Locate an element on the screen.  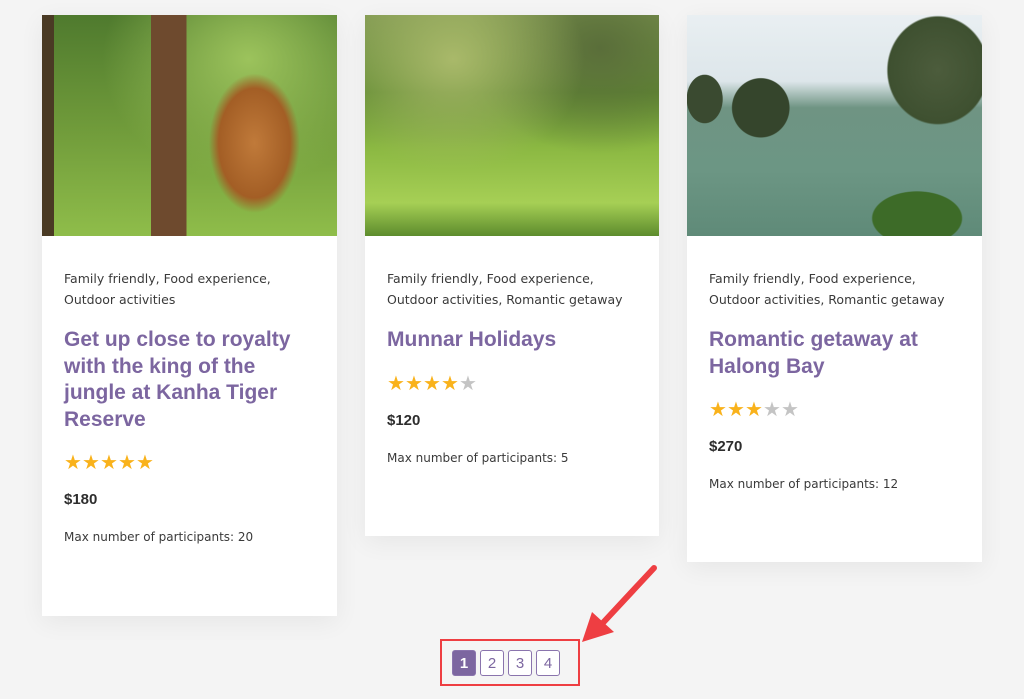
tour-price: $180 is located at coordinates (81, 499).